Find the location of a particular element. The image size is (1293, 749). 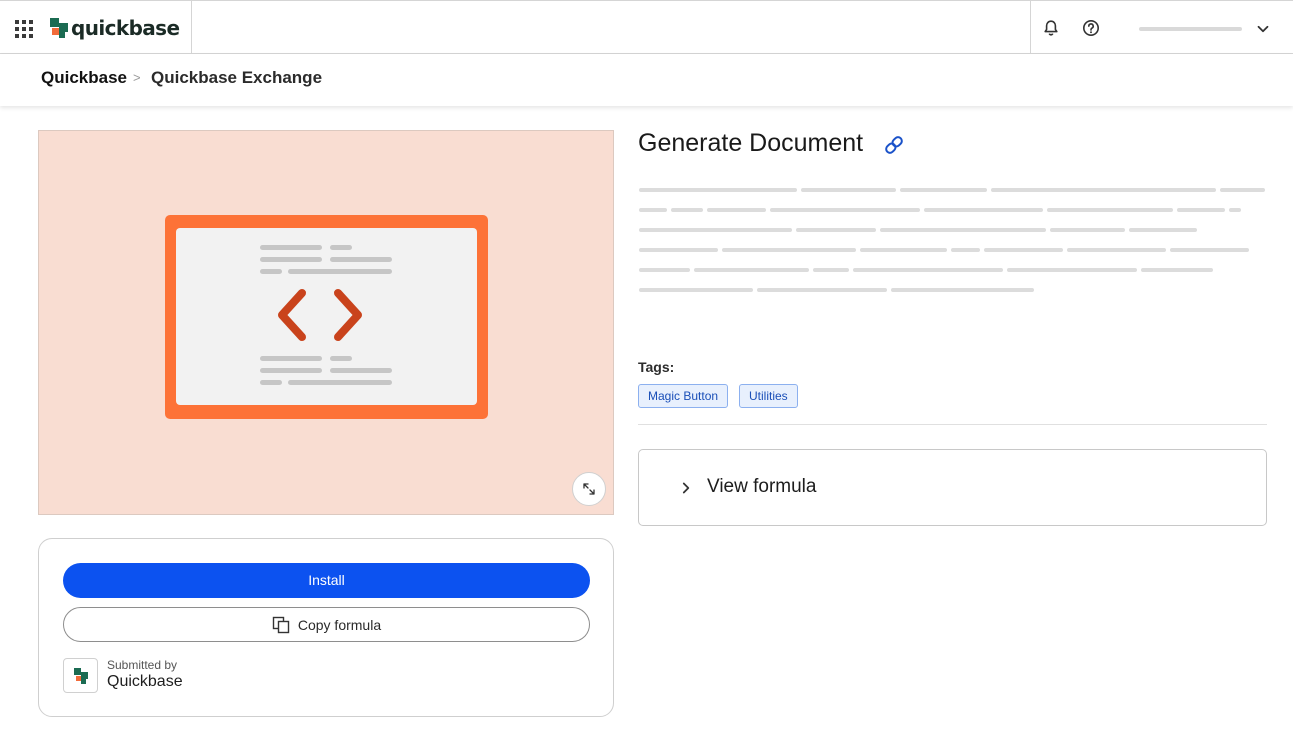

bell-icon is located at coordinates (1051, 28).